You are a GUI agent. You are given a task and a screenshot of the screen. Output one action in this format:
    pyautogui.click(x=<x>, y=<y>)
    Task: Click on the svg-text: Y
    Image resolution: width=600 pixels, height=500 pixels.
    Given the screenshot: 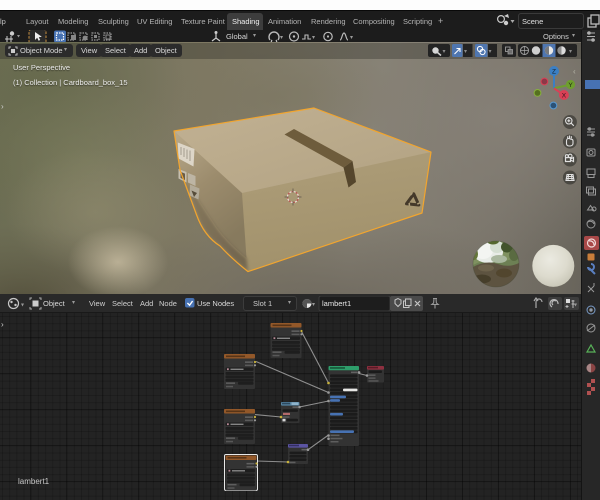 What is the action you would take?
    pyautogui.click(x=570, y=85)
    